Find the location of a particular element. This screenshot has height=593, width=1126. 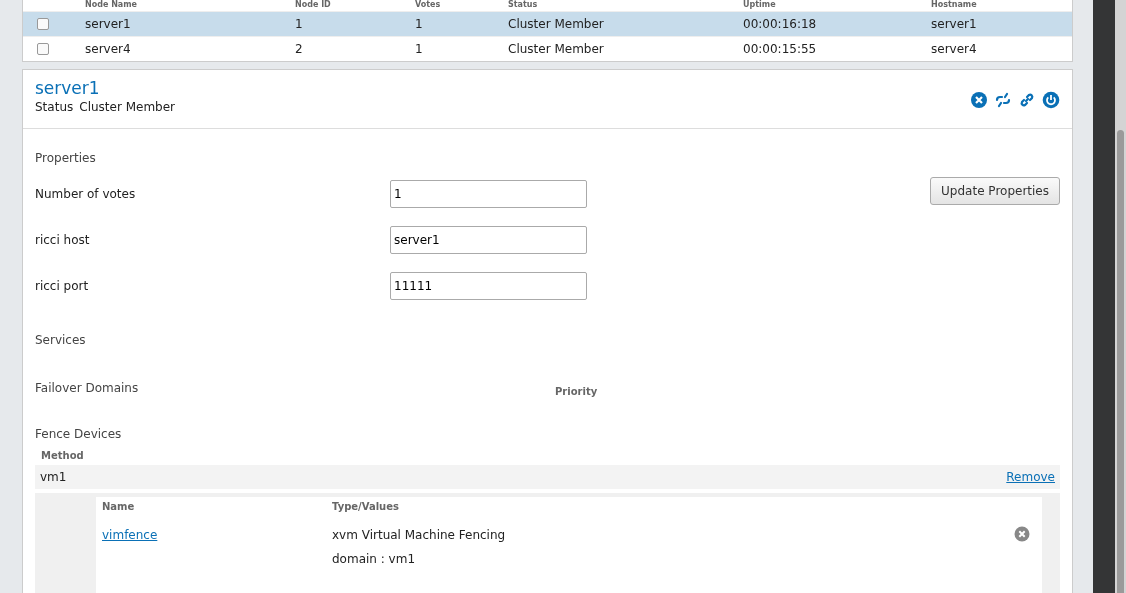

scrollbar is located at coordinates (1120, 296).